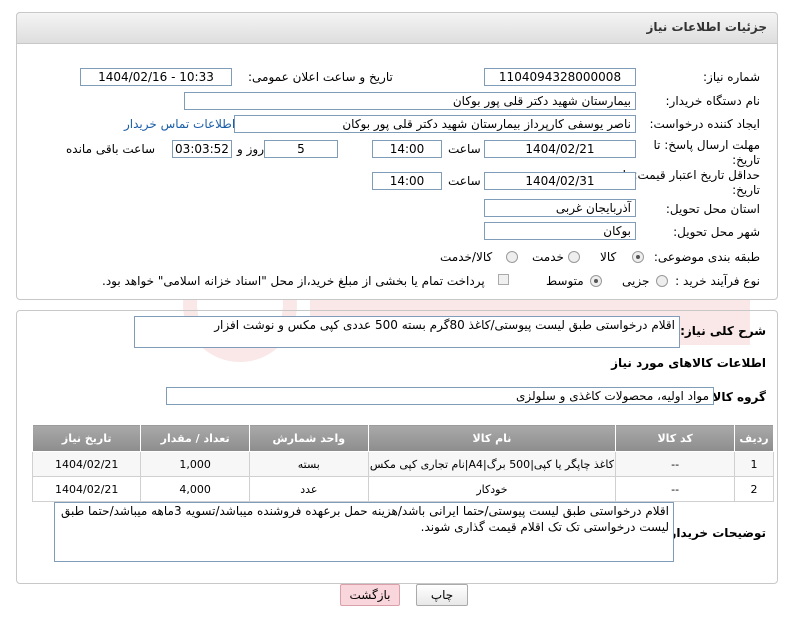 This screenshot has height=620, width=788. Describe the element at coordinates (308, 489) in the screenshot. I see `cell-unit: عدد` at that location.